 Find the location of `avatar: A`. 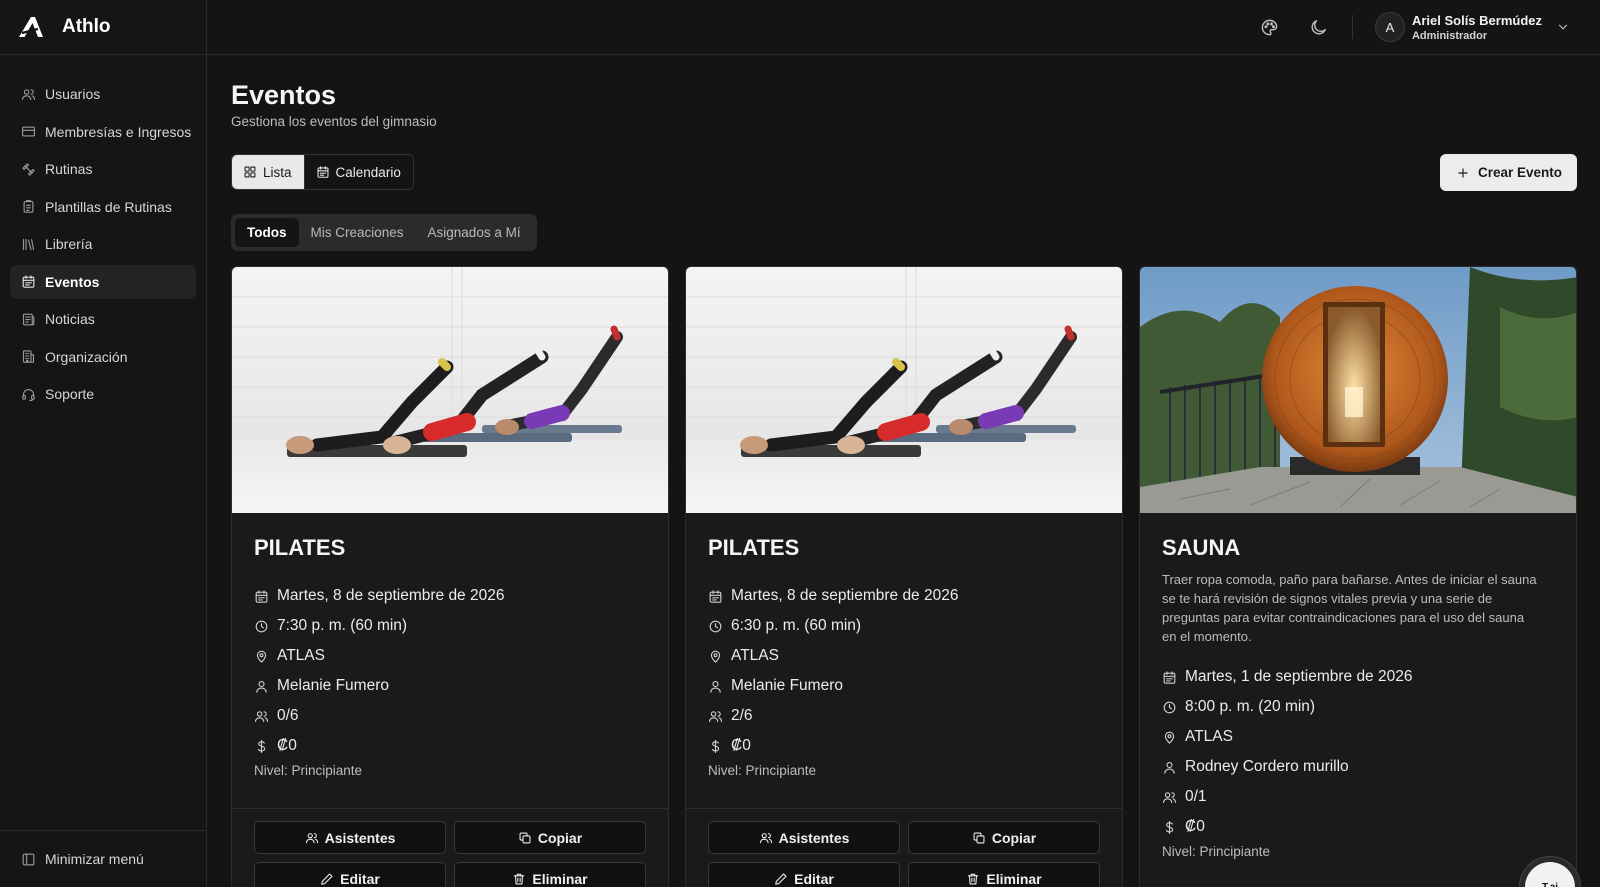

avatar: A is located at coordinates (1389, 27).